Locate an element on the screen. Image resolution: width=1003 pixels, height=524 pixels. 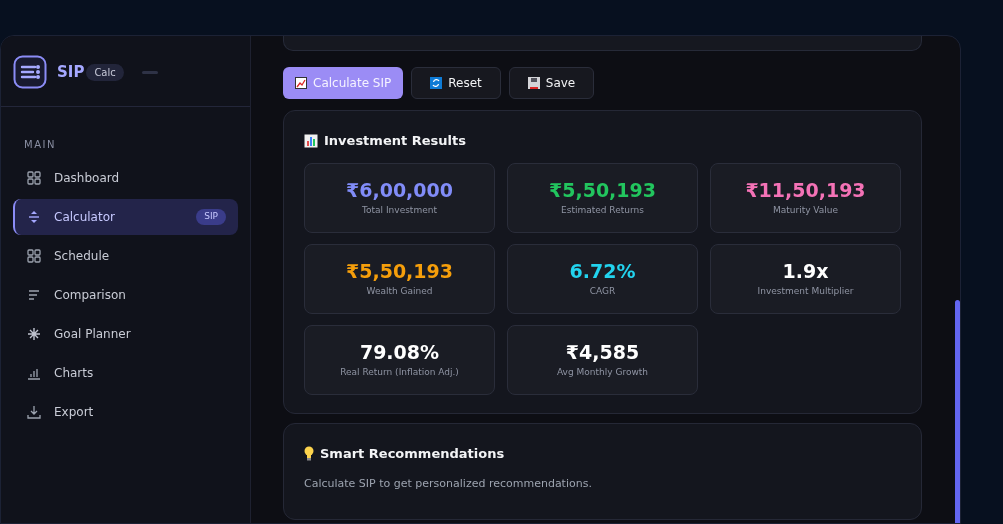
light-bulb-icon is located at coordinates (309, 453).